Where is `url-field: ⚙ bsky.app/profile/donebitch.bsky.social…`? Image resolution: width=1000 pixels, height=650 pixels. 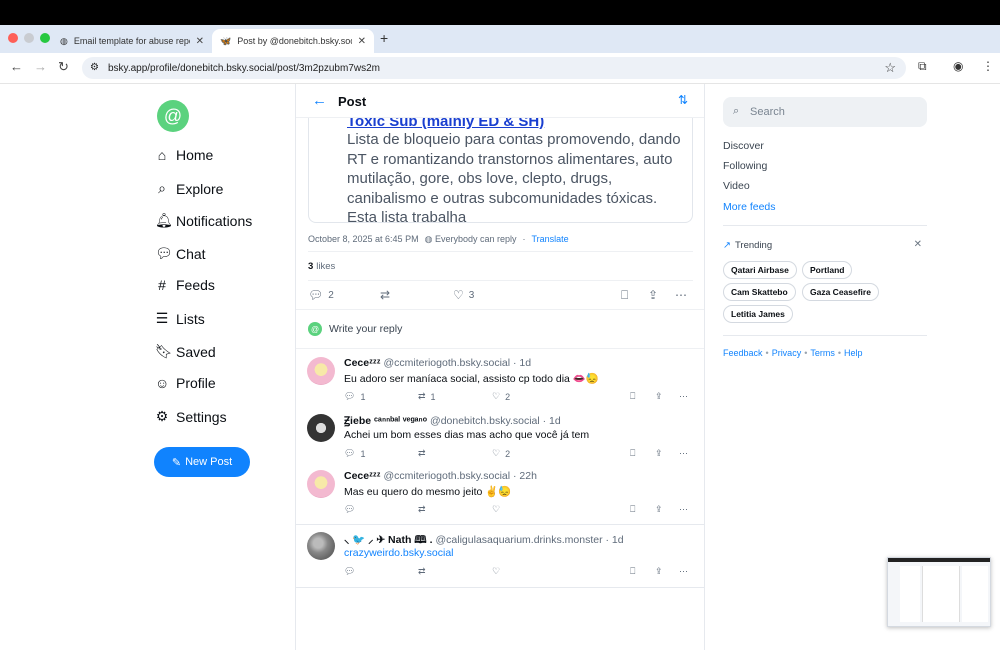
url-field: ⚙ bsky.app/profile/donebitch.bsky.social… is located at coordinates (494, 68).